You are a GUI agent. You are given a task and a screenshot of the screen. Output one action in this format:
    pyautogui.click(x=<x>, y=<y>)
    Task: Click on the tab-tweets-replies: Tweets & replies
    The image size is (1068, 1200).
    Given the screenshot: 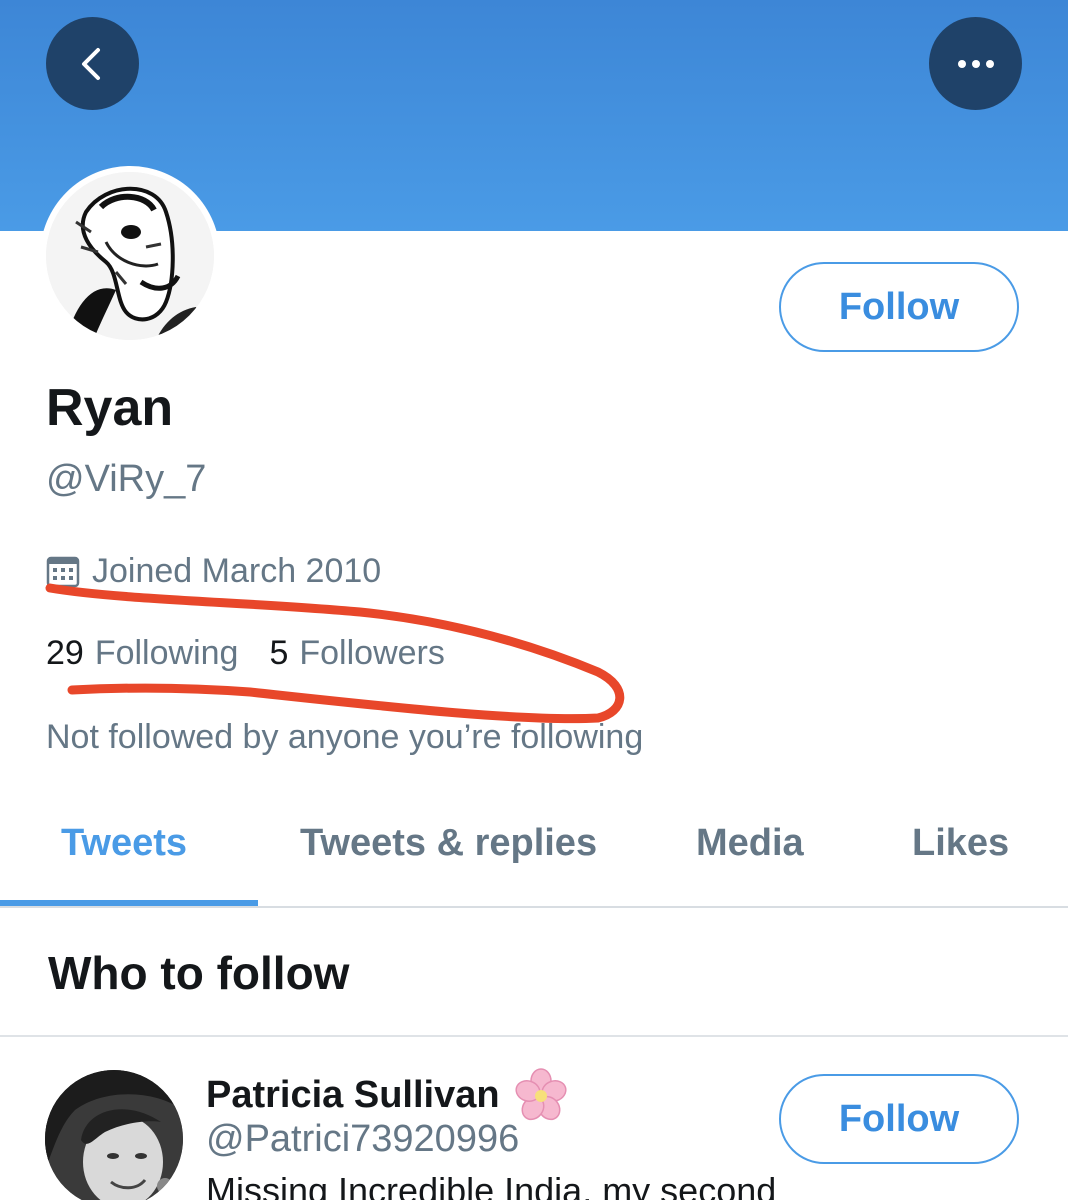 What is the action you would take?
    pyautogui.click(x=448, y=843)
    